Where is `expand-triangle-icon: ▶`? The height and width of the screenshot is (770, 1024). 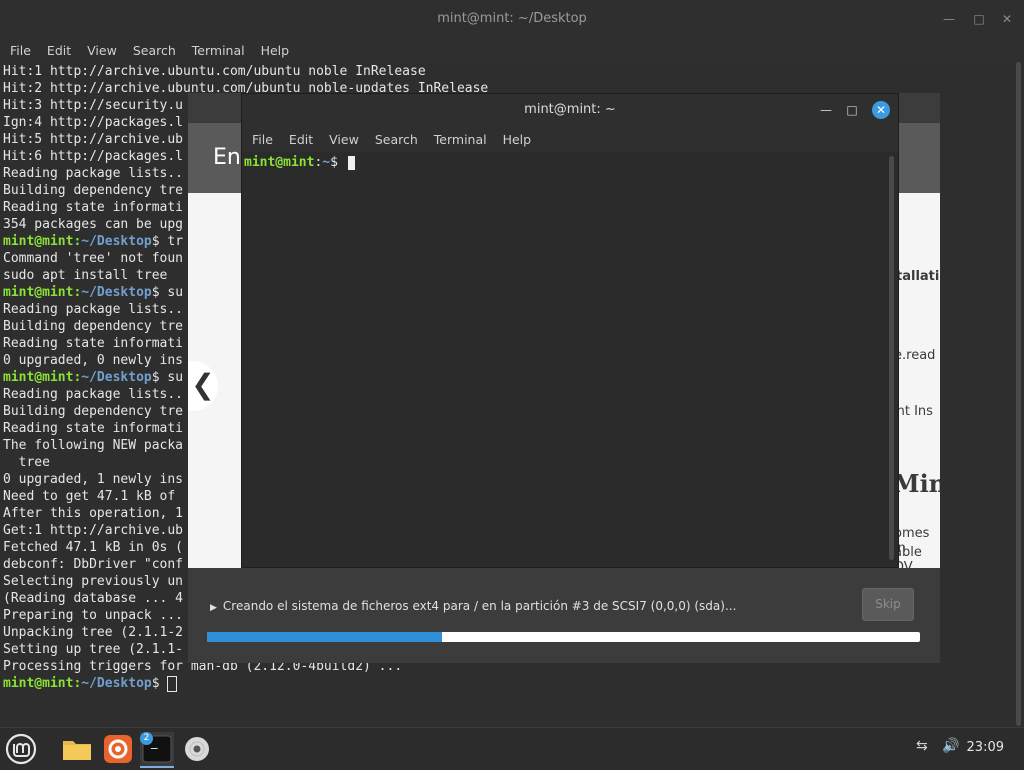
expand-triangle-icon: ▶ is located at coordinates (213, 608).